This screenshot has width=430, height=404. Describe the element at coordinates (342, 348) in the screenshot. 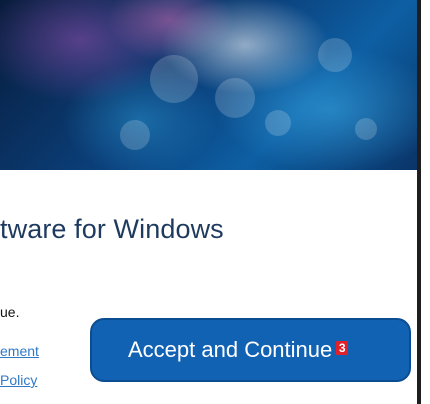

I see `shortcut-badge: 3` at that location.